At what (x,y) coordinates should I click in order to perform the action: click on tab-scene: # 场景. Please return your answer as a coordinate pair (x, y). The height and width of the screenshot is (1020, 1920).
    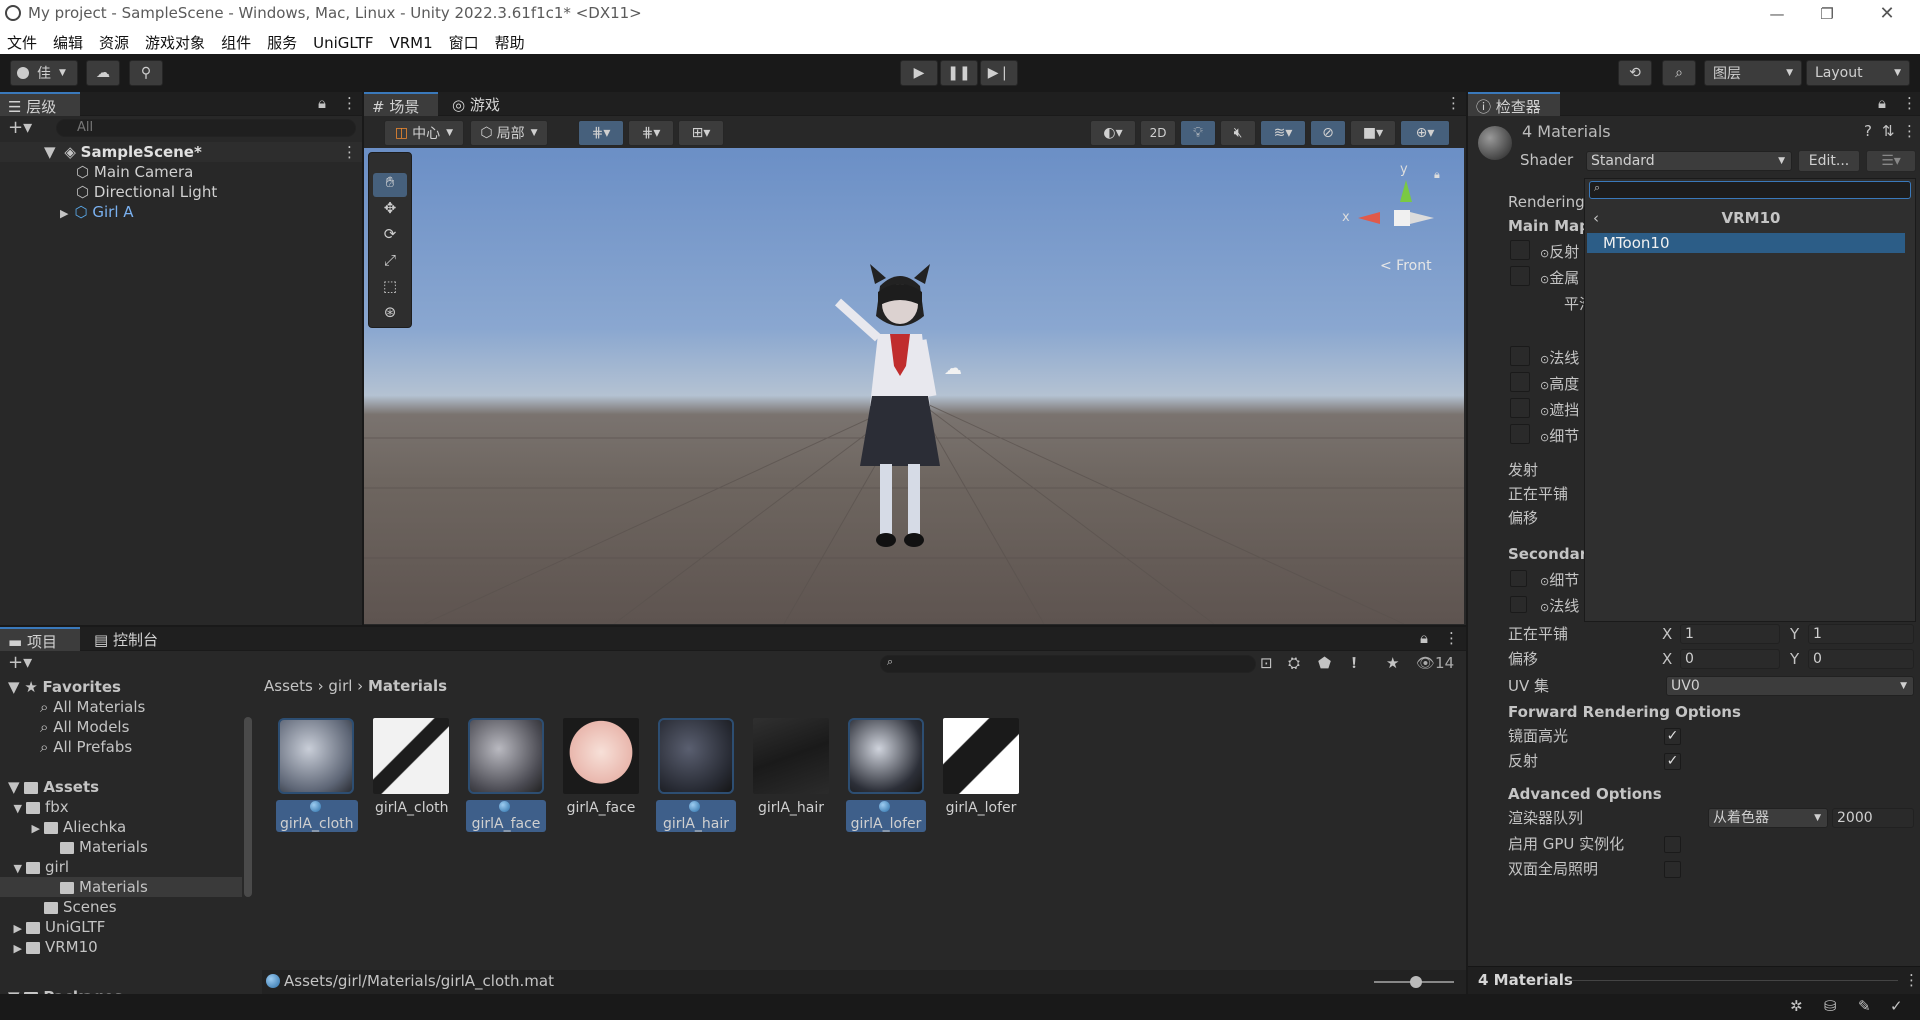
    Looking at the image, I should click on (401, 104).